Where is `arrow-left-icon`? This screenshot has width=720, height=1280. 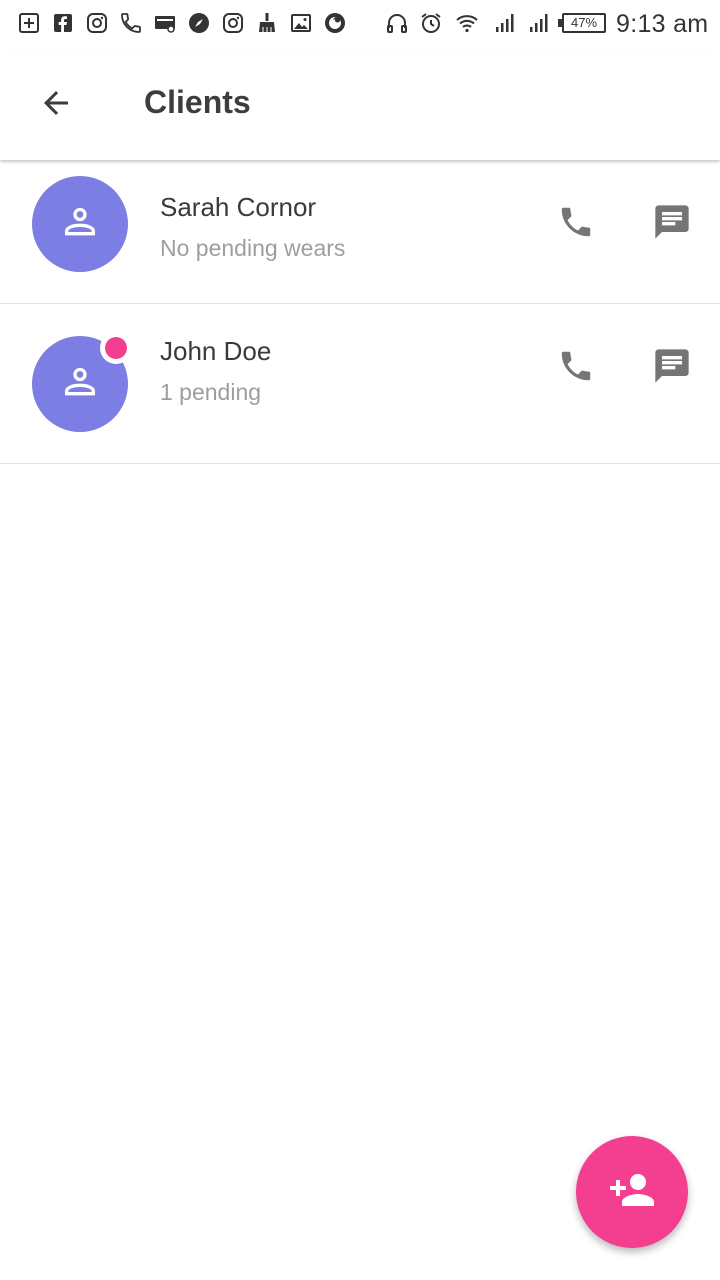
arrow-left-icon is located at coordinates (56, 105).